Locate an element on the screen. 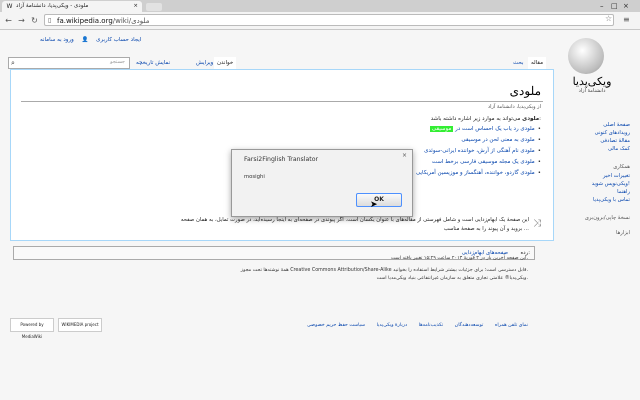 The width and height of the screenshot is (640, 400). back-icon: ← is located at coordinates (8, 20).